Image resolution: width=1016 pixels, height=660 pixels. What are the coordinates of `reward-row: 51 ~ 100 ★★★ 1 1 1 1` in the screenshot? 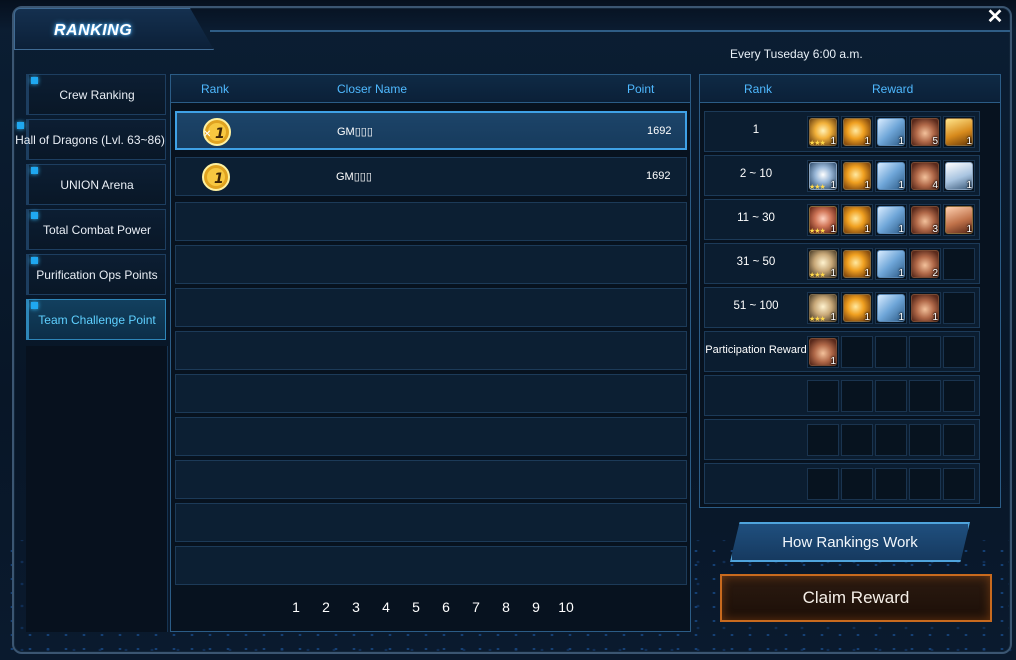 It's located at (842, 307).